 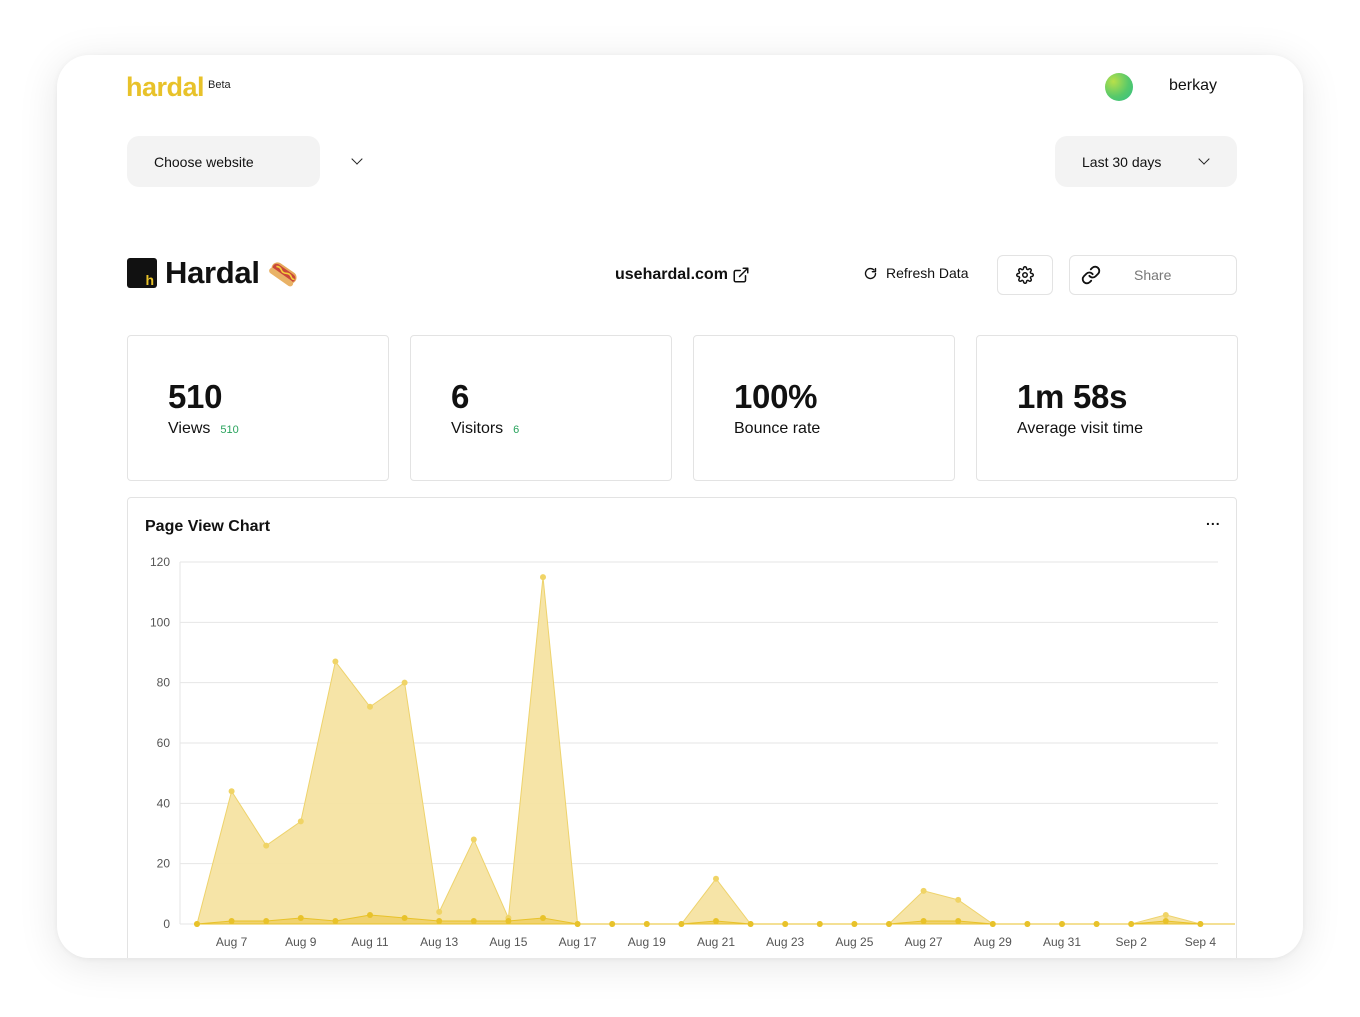 I want to click on stat-value: 1m 58s, so click(x=1072, y=396).